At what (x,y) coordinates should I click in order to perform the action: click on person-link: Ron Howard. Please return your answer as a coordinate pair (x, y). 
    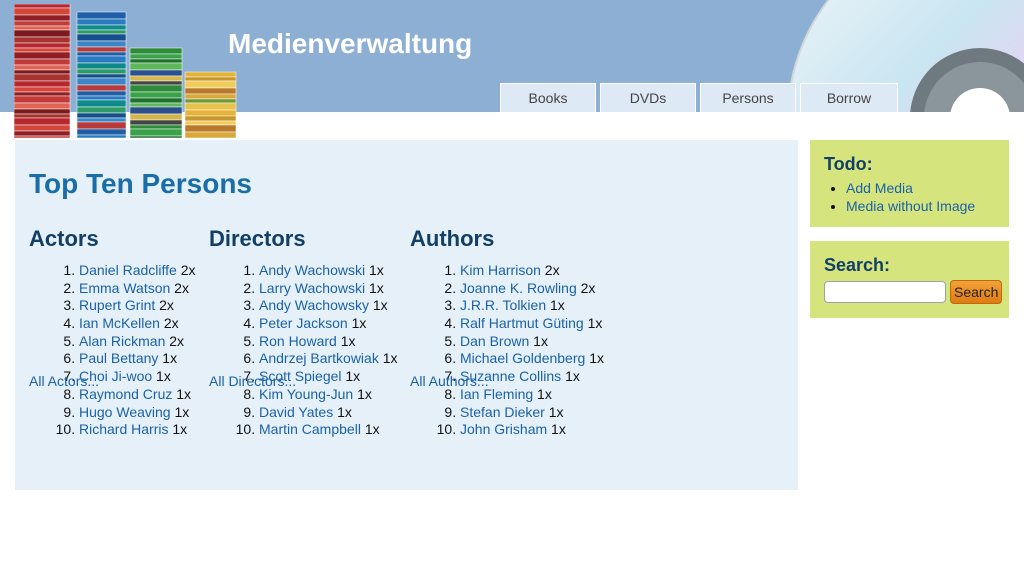
    Looking at the image, I should click on (298, 341).